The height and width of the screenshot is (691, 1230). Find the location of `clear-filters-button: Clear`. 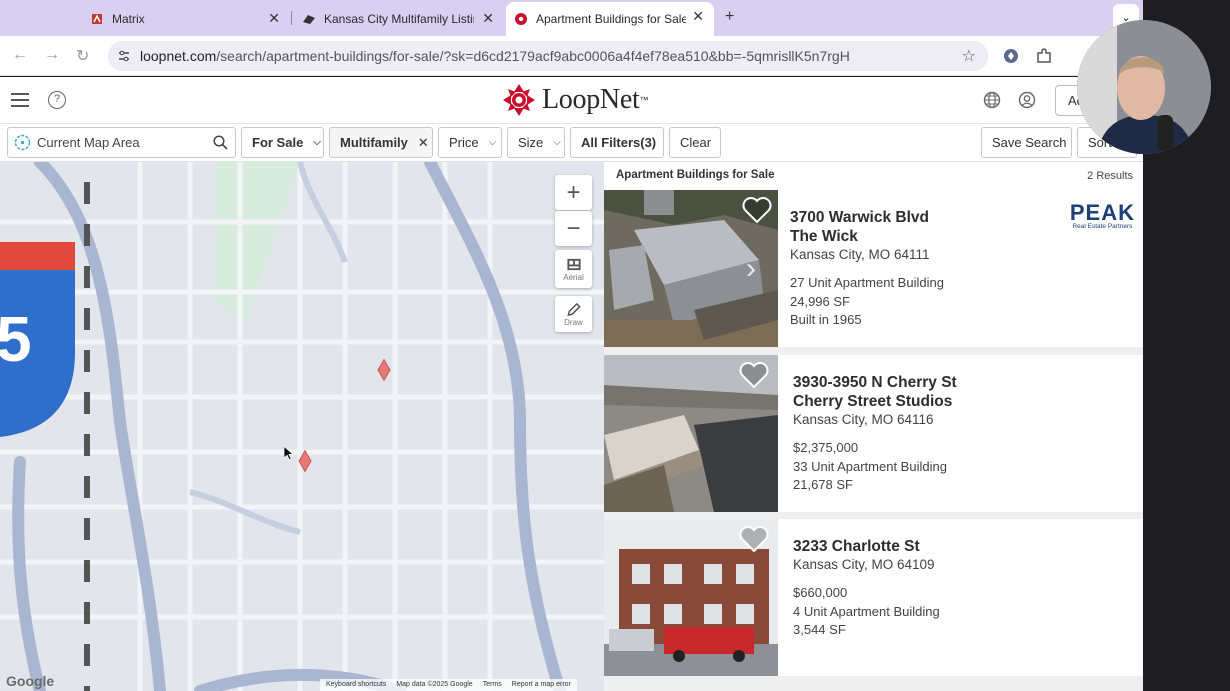

clear-filters-button: Clear is located at coordinates (695, 142).